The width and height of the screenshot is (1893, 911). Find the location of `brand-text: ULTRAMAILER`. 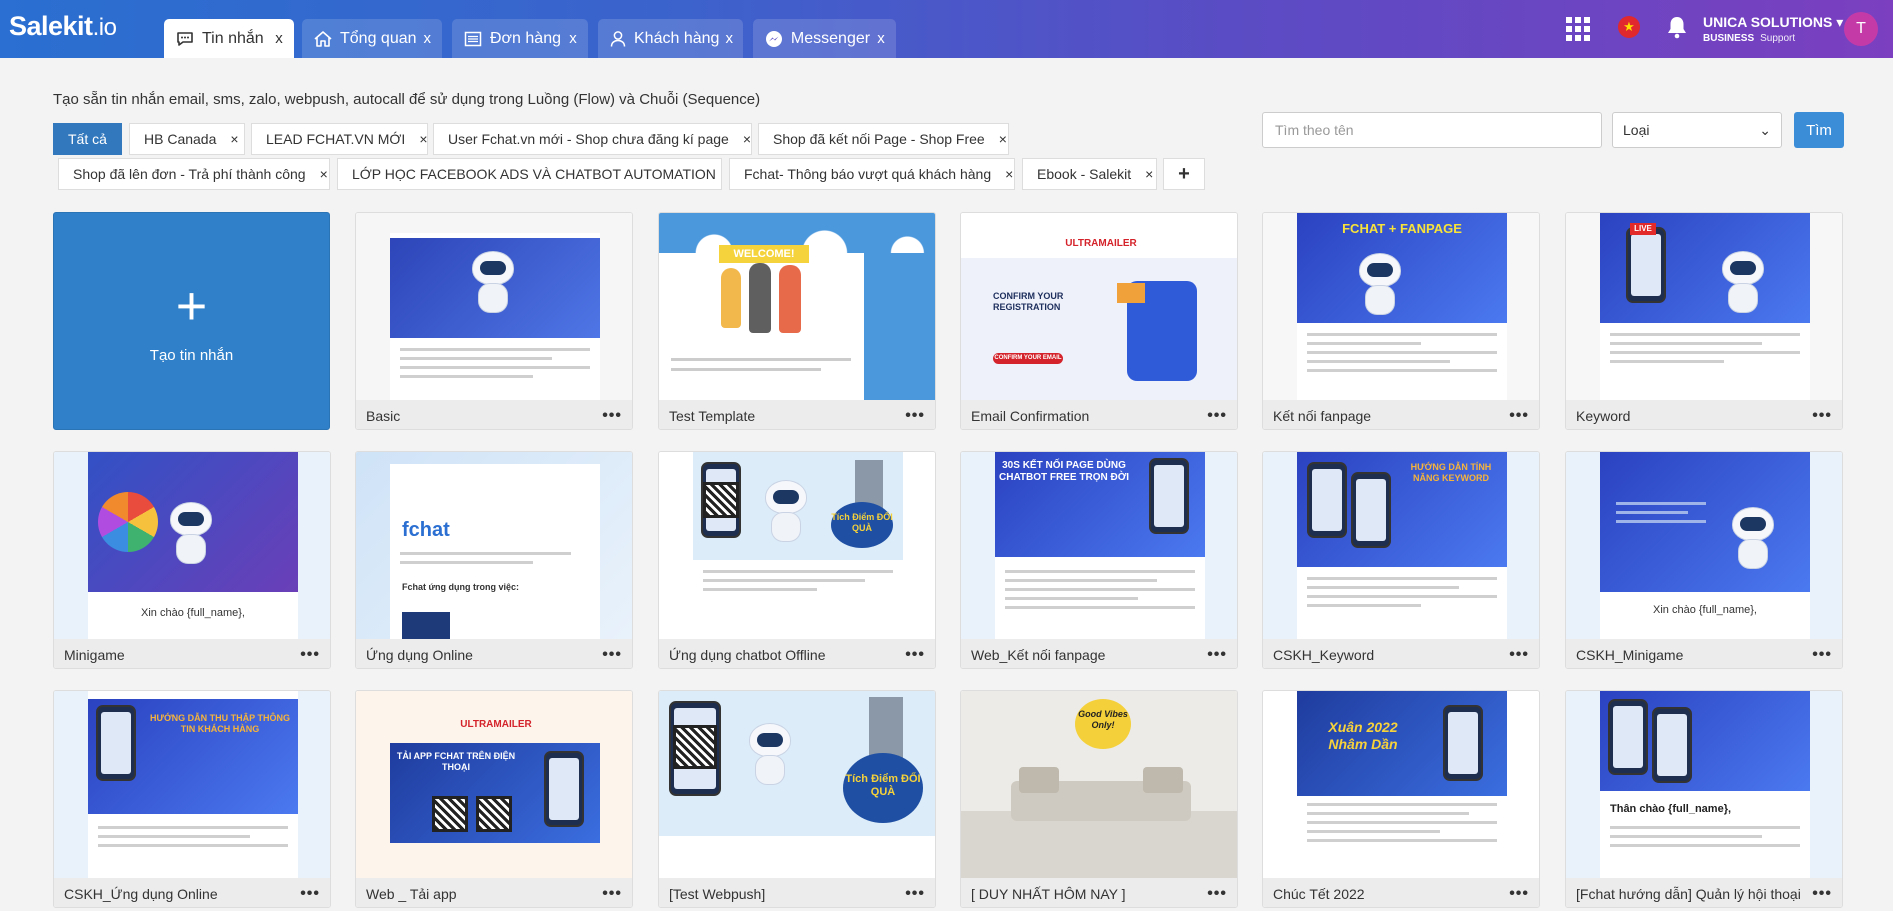

brand-text: ULTRAMAILER is located at coordinates (1101, 243).